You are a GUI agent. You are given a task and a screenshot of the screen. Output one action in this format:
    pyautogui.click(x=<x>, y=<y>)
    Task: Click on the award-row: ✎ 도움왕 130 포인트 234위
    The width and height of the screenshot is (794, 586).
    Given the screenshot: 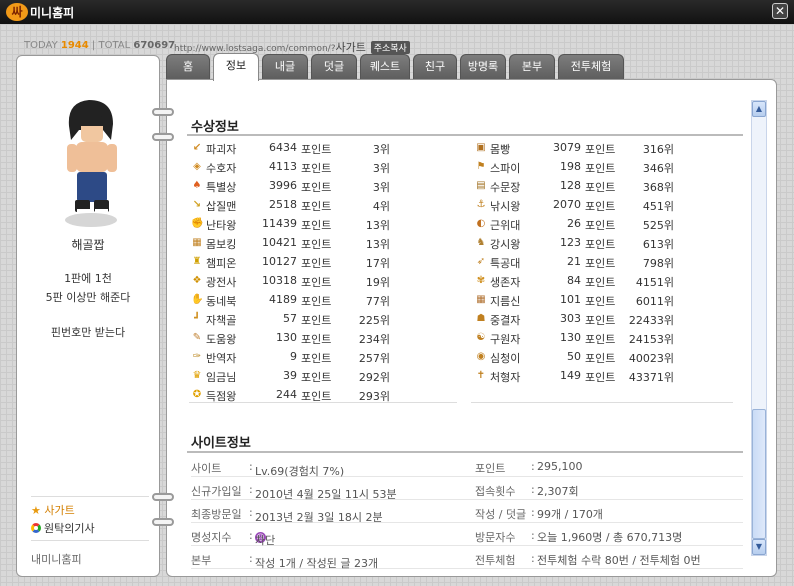 What is the action you would take?
    pyautogui.click(x=291, y=338)
    